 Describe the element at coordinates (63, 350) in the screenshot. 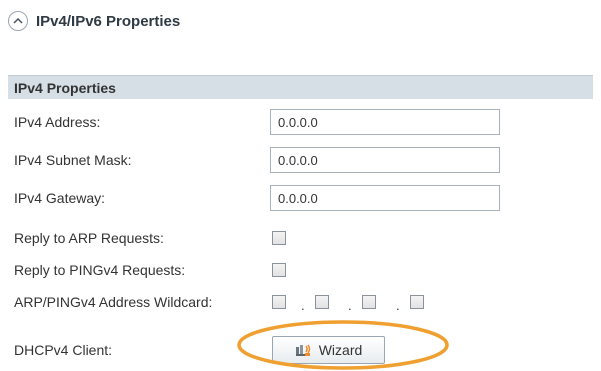

I see `dhcp-client-label: DHCPv4 Client:` at that location.